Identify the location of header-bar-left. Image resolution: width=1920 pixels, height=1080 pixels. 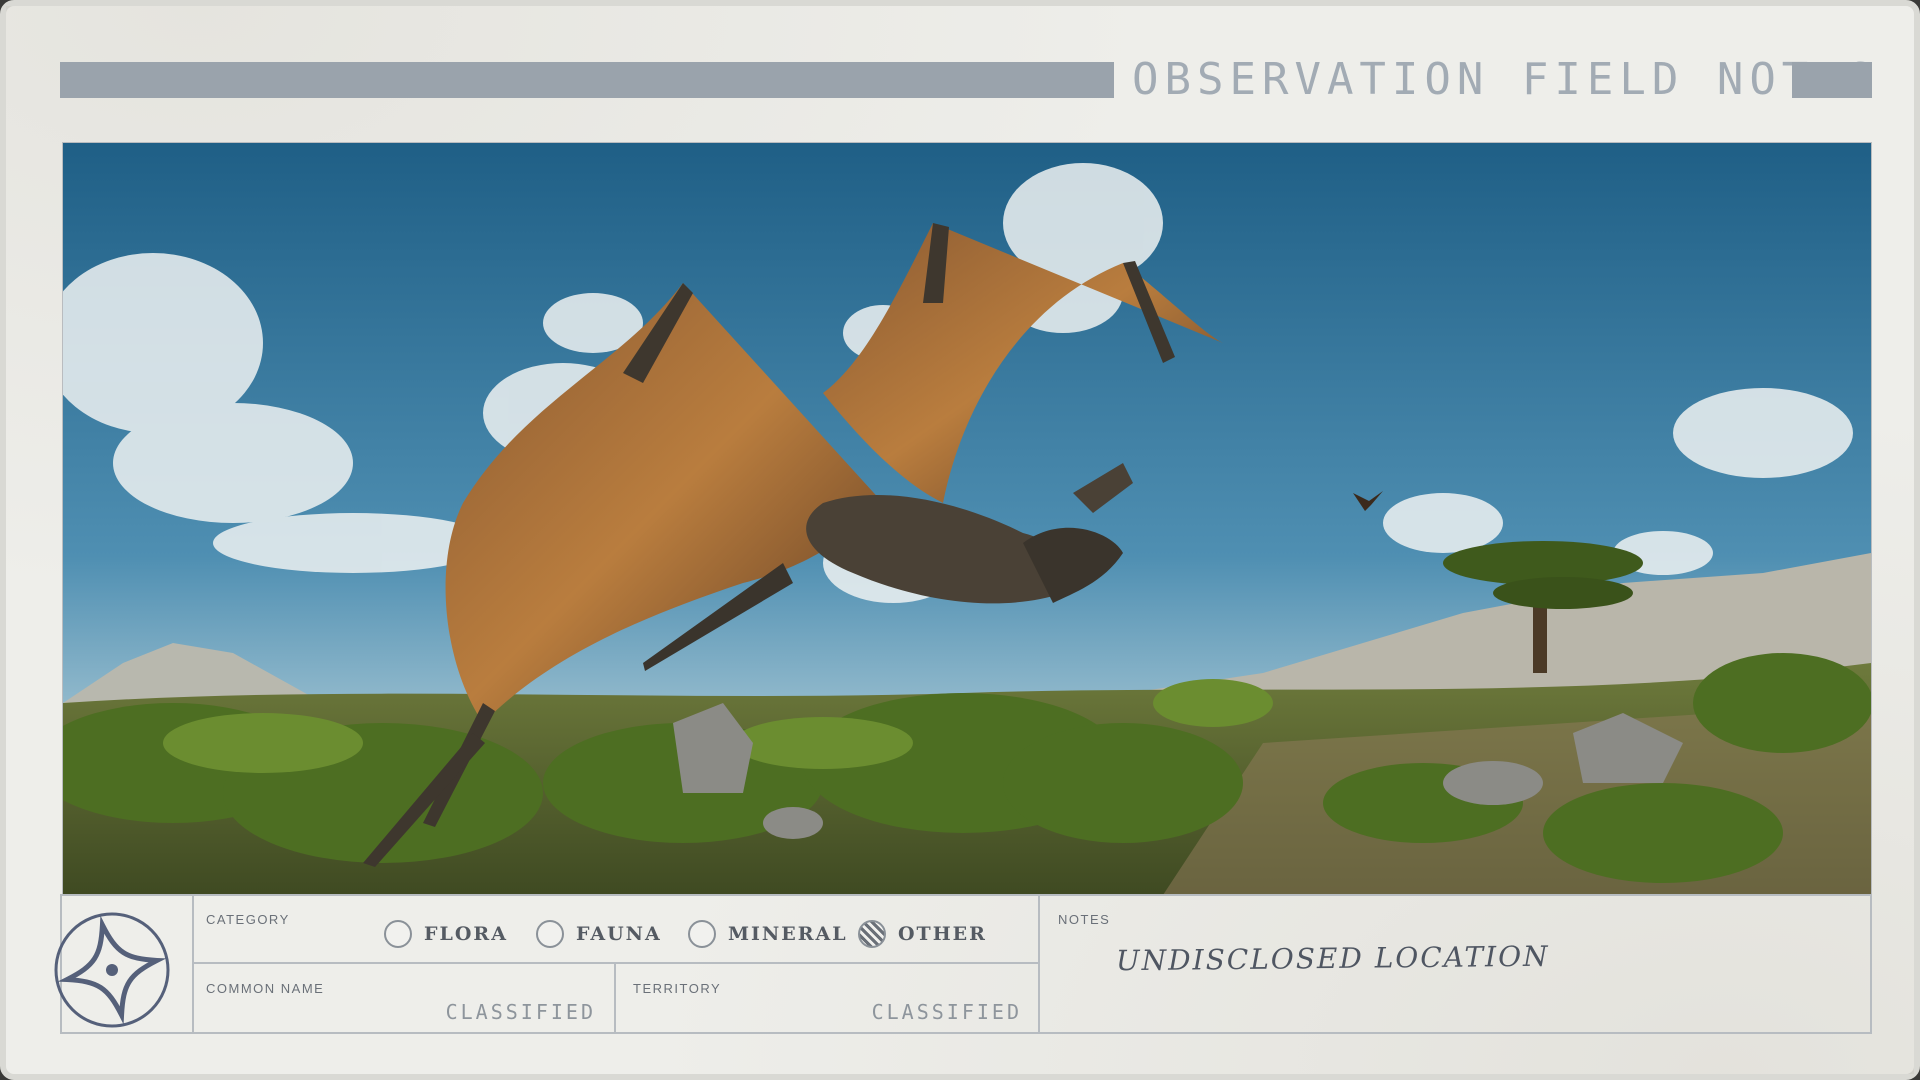
(587, 80).